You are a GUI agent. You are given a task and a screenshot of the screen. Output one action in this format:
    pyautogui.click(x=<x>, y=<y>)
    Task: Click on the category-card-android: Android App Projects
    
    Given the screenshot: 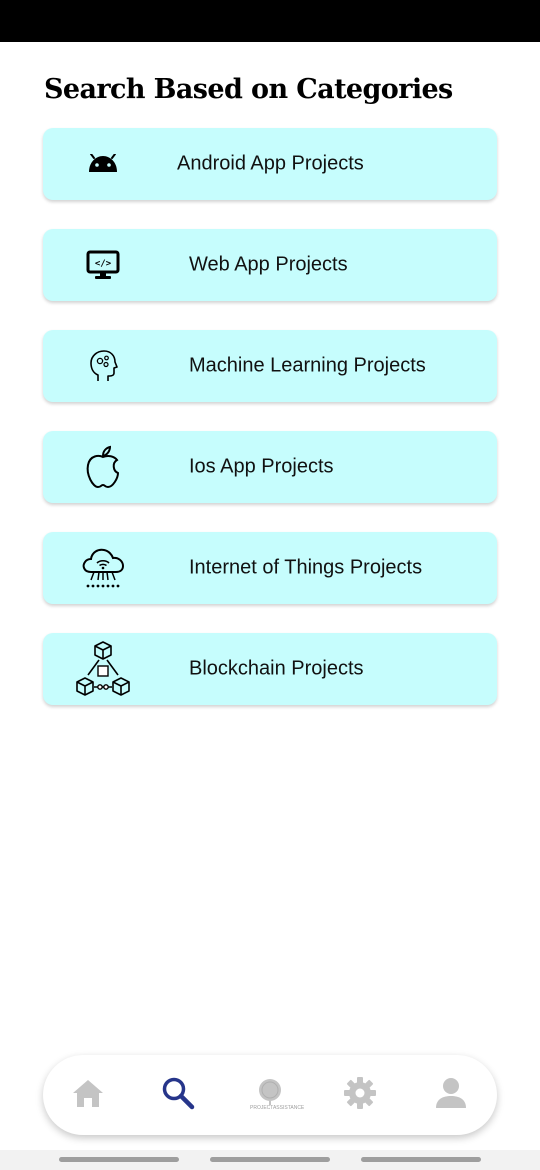 What is the action you would take?
    pyautogui.click(x=270, y=164)
    